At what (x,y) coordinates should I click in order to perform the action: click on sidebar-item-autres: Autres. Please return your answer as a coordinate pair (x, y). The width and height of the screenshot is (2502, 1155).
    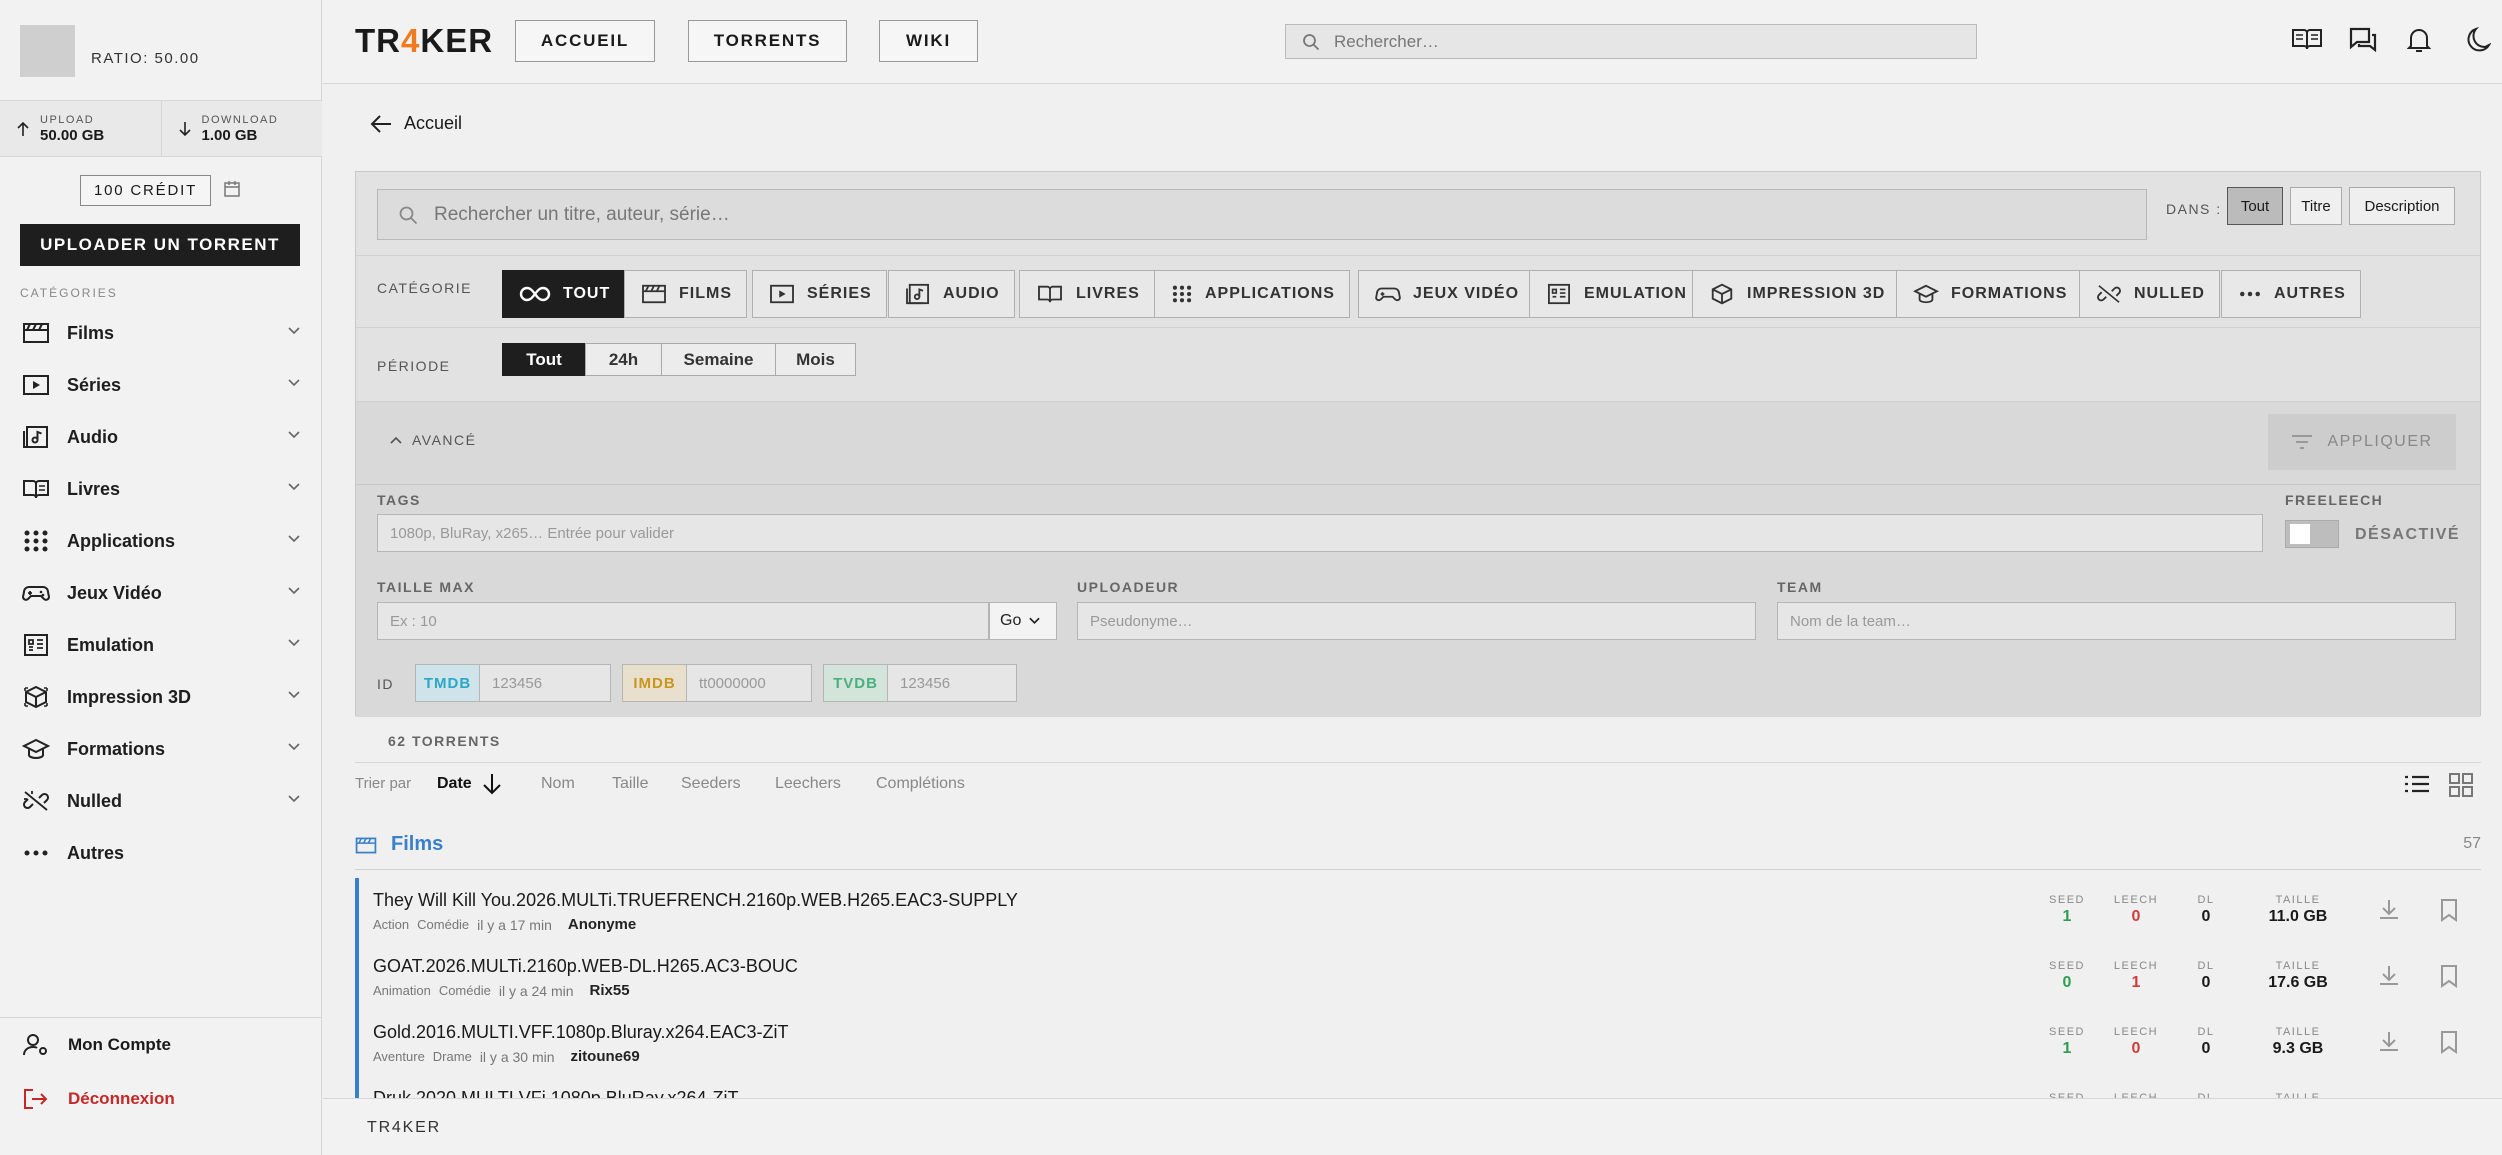
    Looking at the image, I should click on (161, 853).